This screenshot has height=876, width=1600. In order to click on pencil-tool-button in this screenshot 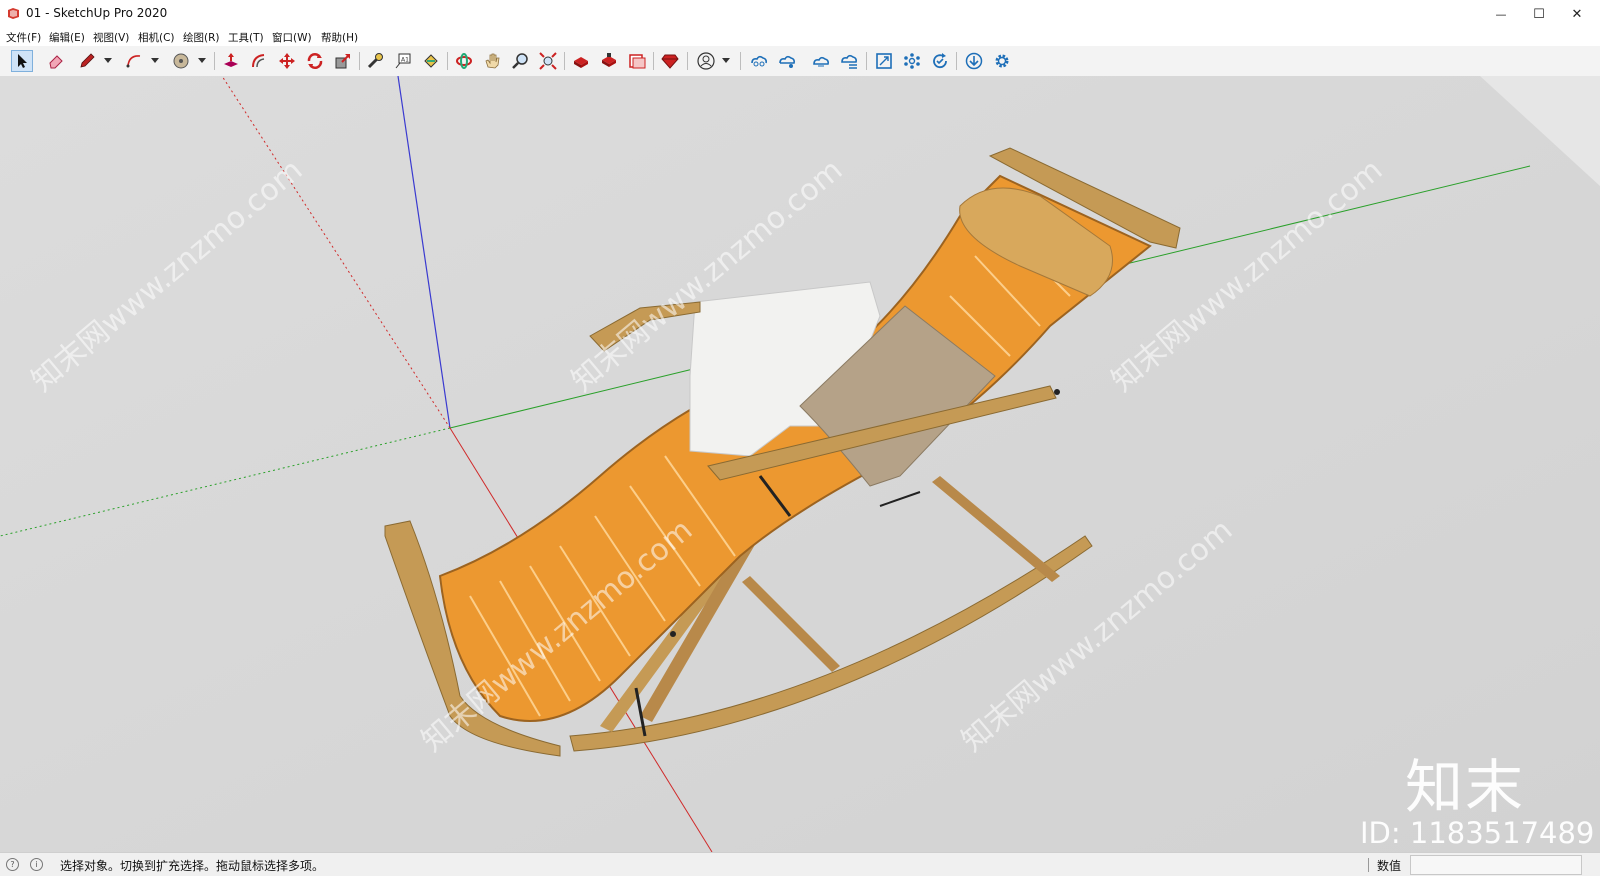, I will do `click(87, 61)`.